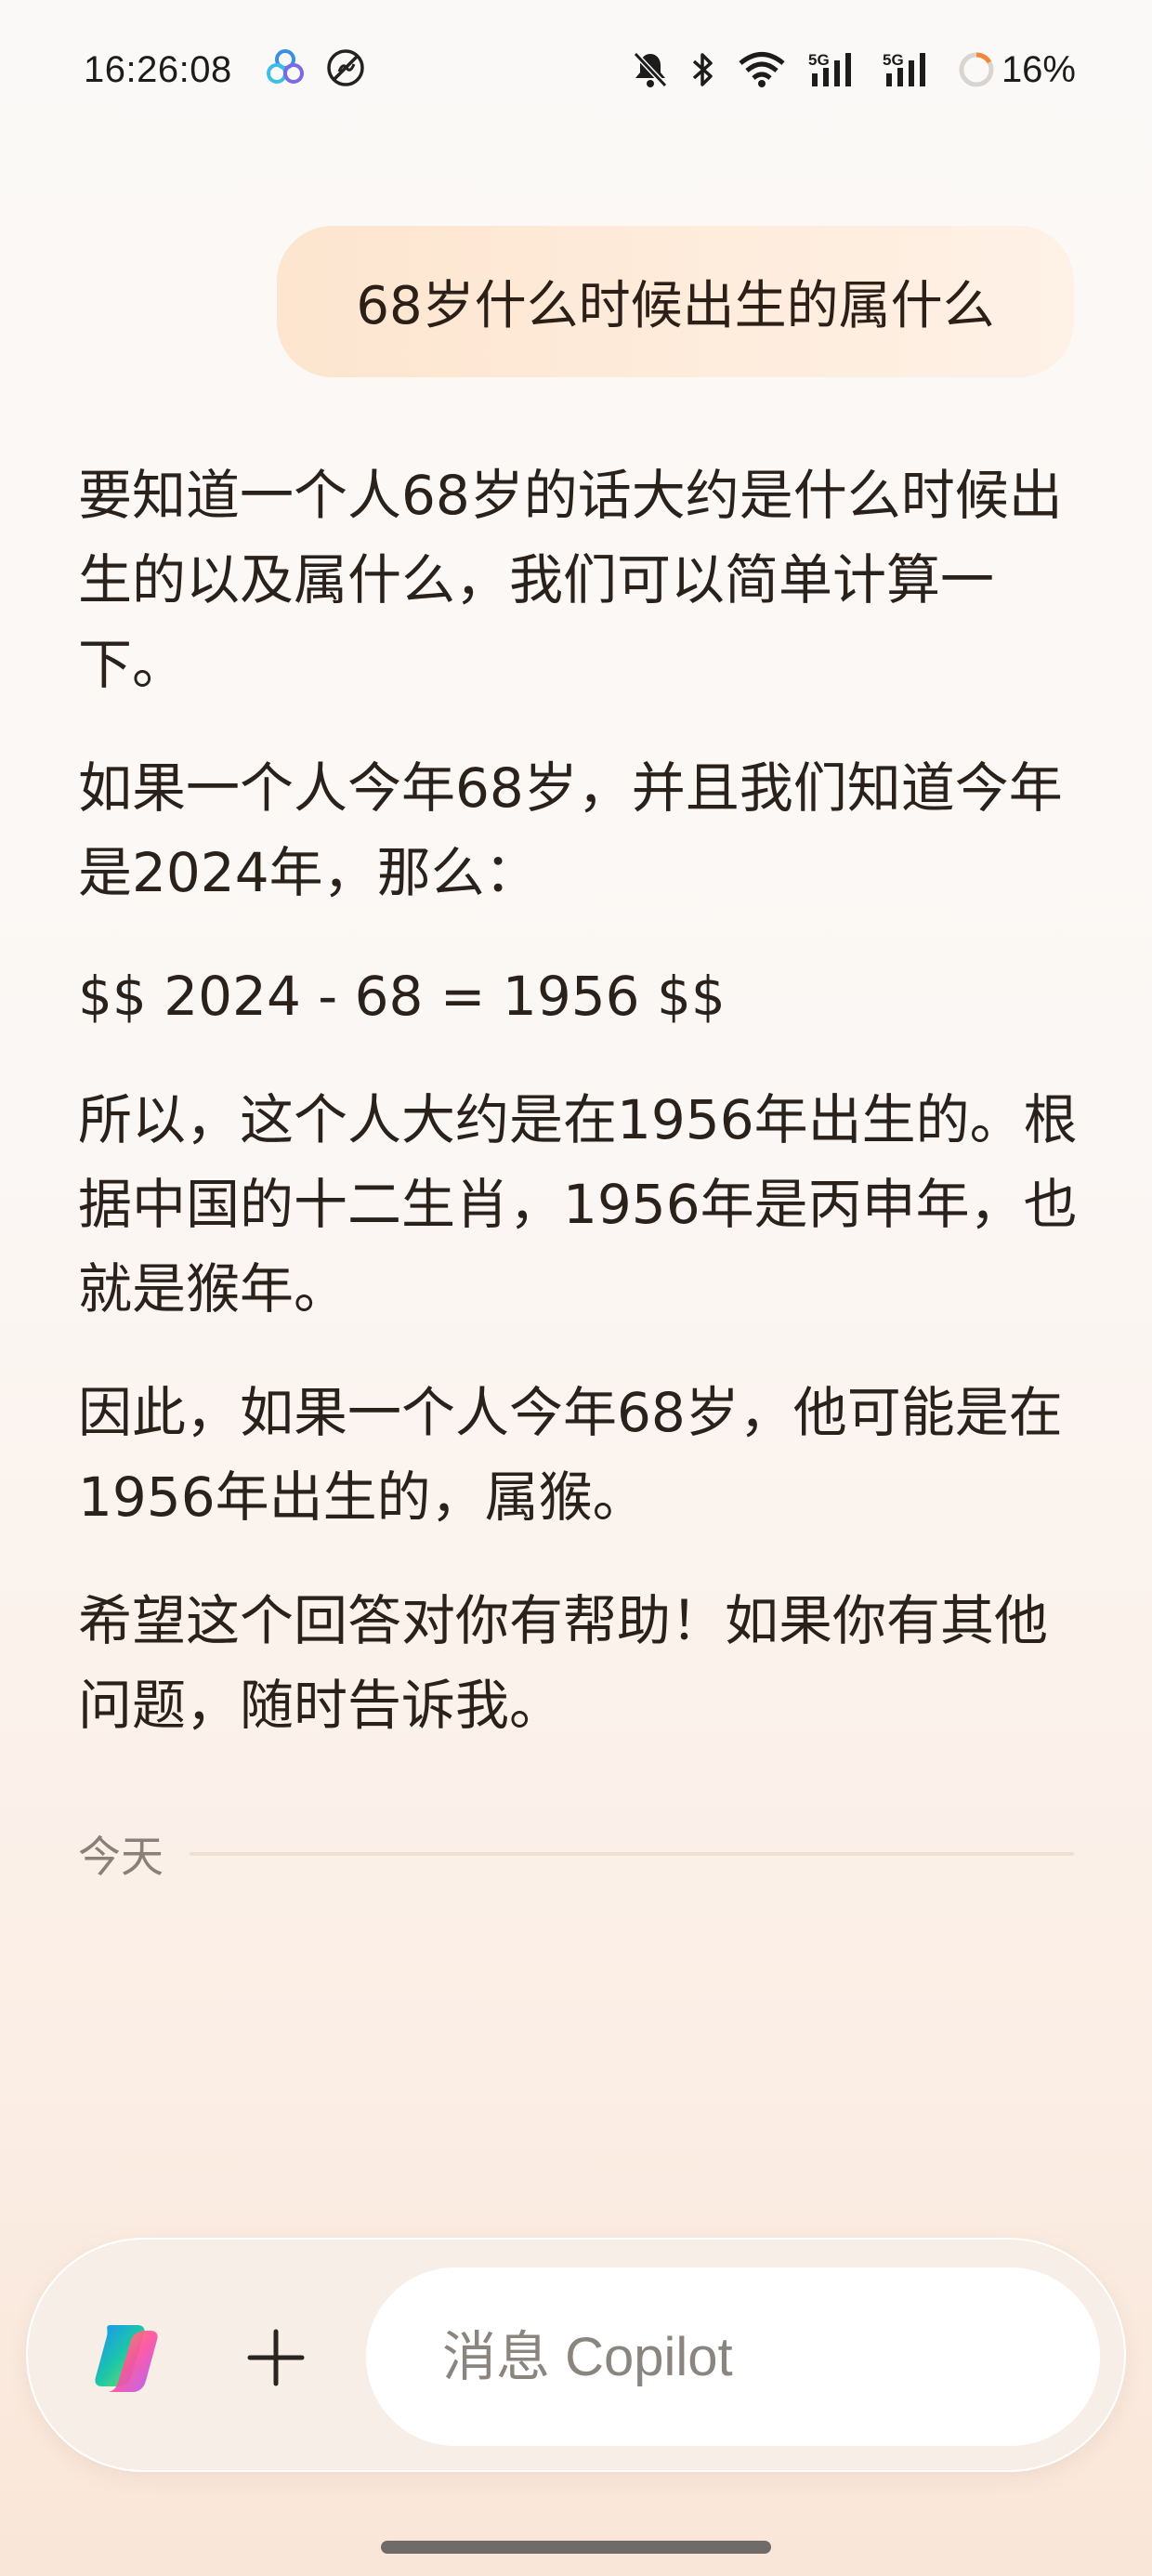  What do you see at coordinates (650, 69) in the screenshot?
I see `bell-muted-icon` at bounding box center [650, 69].